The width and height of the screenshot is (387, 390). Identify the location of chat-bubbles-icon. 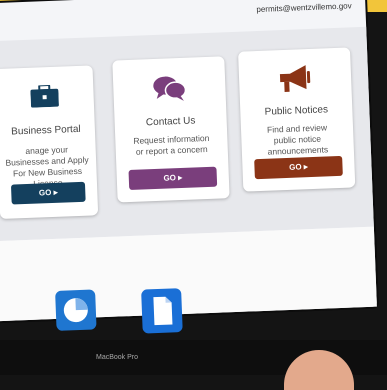
(169, 91).